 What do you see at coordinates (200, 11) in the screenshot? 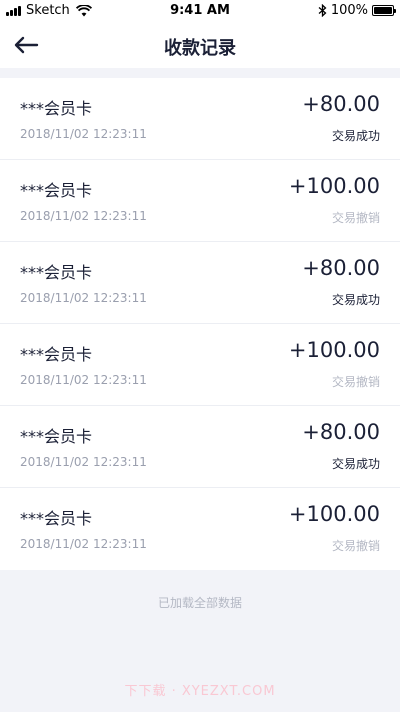
I see `status-bar: Sketch 9:41 AM 100%` at bounding box center [200, 11].